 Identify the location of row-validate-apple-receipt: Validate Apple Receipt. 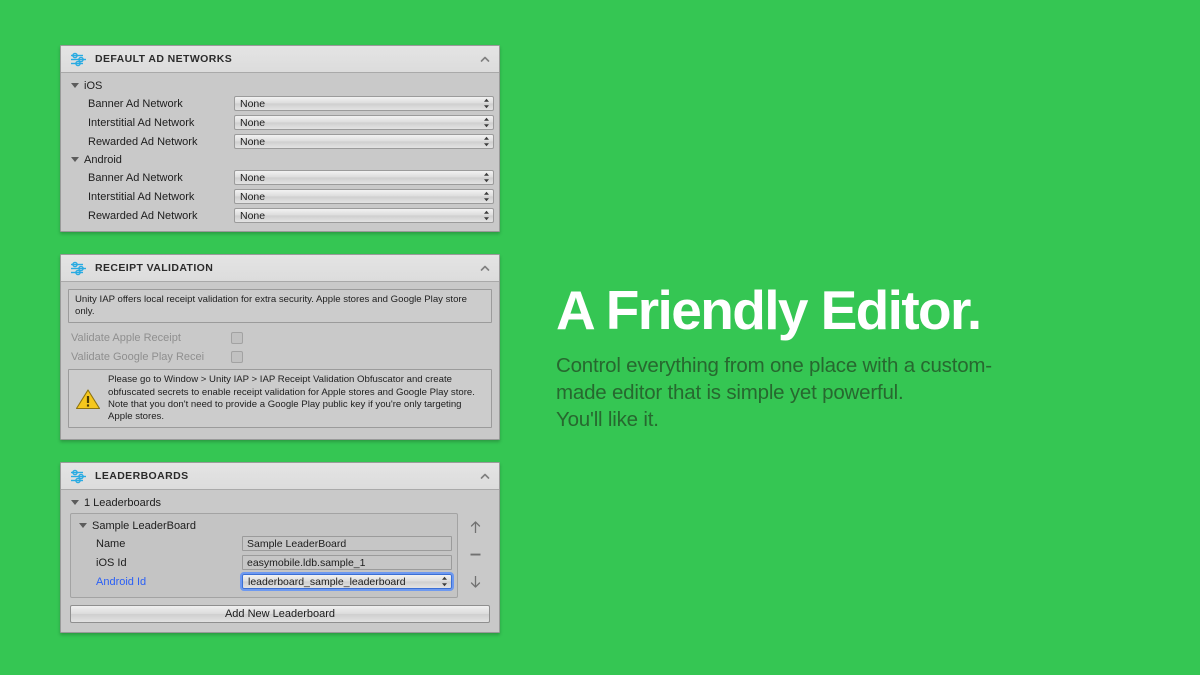
(280, 337).